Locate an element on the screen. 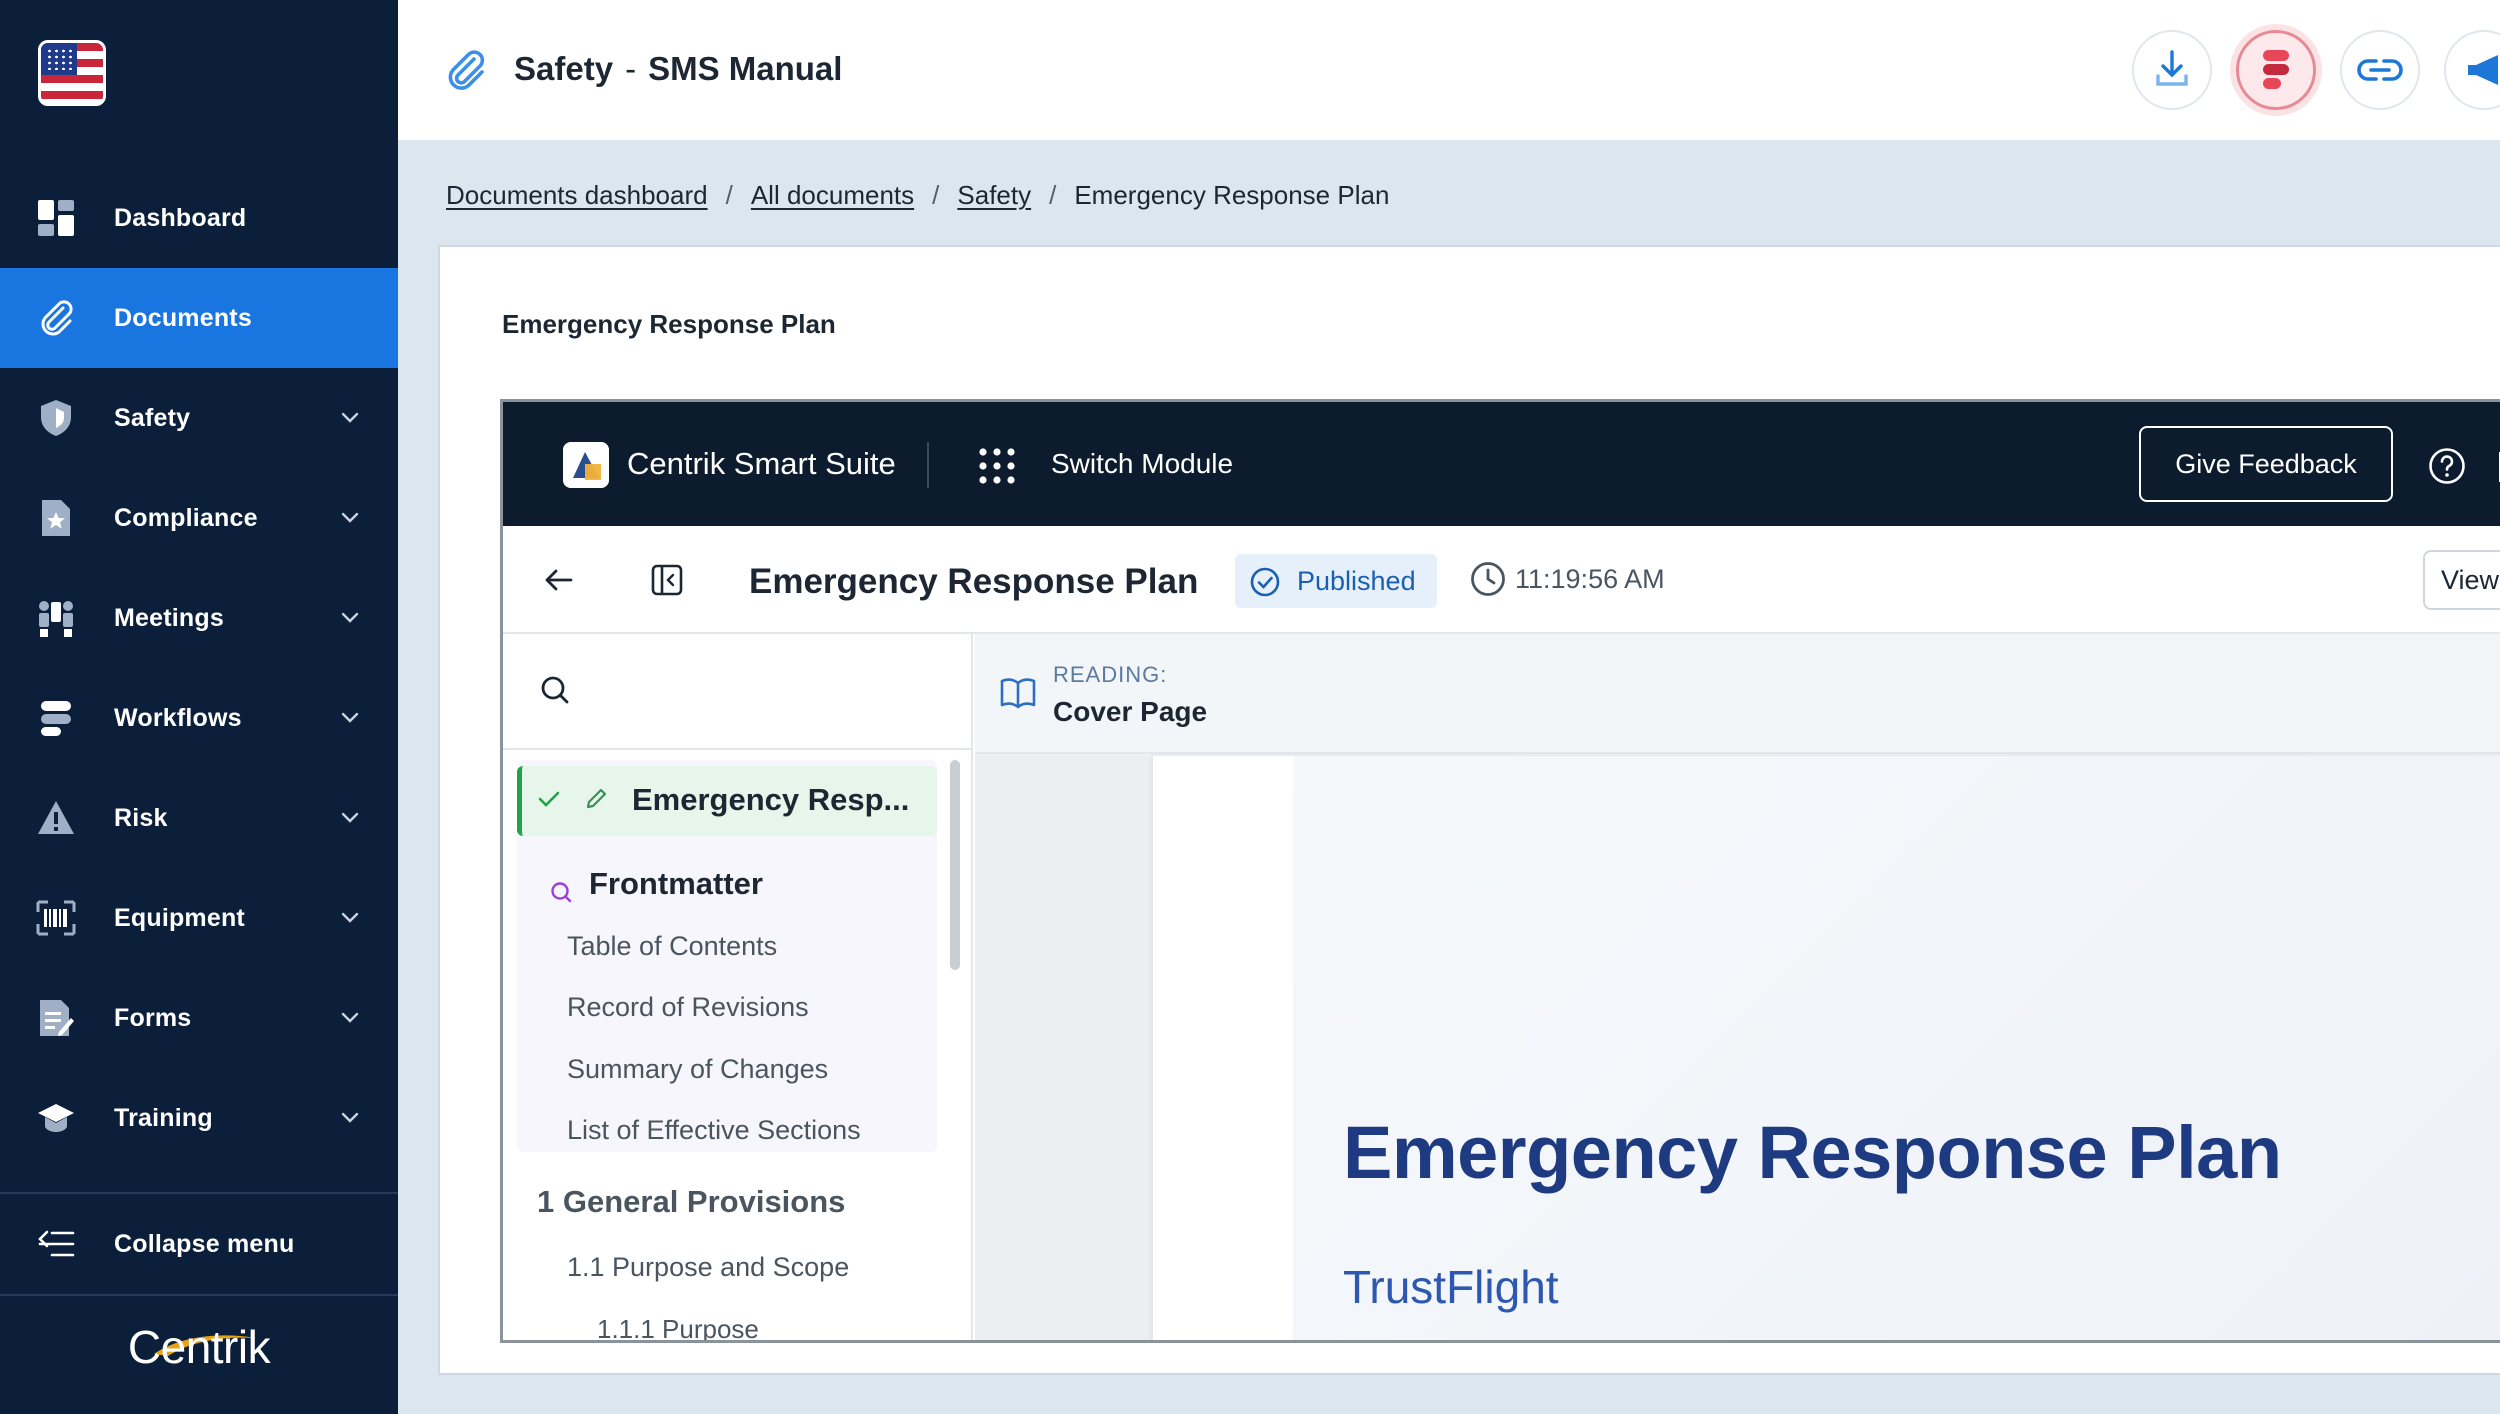  sidebar-item-dashboard: Dashboard is located at coordinates (199, 218).